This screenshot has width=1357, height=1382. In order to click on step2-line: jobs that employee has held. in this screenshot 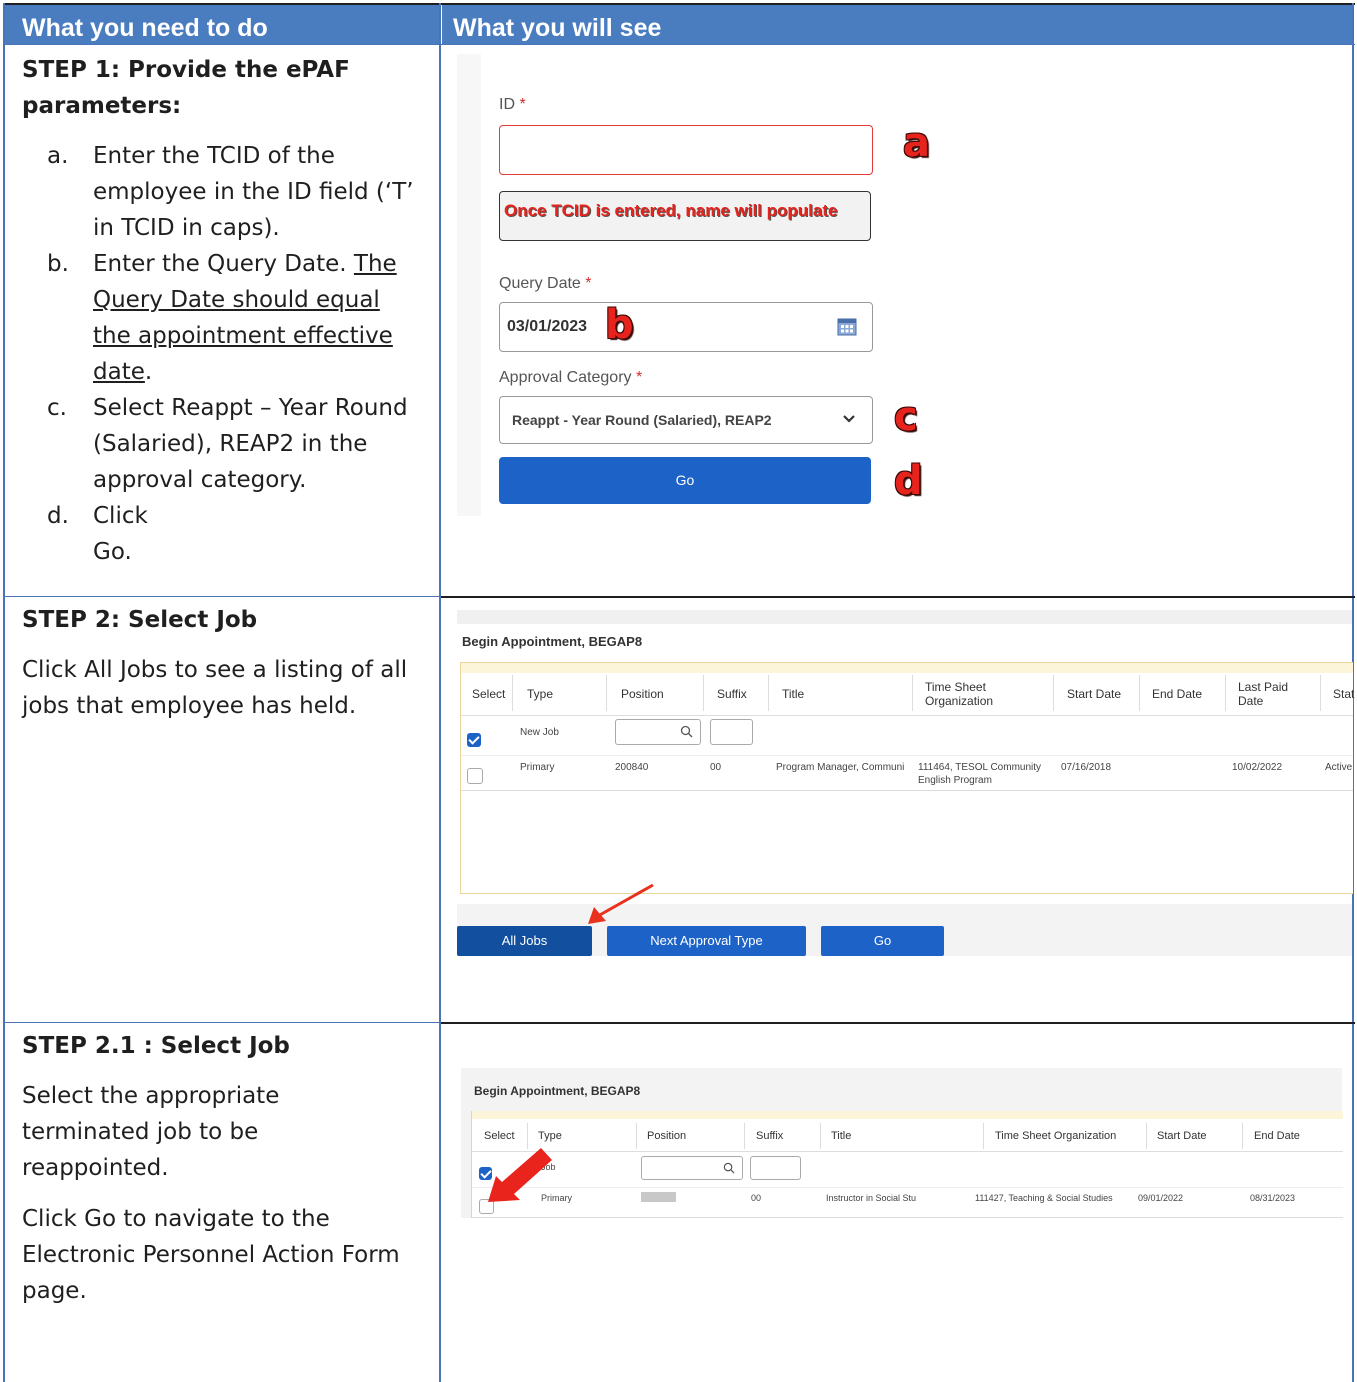, I will do `click(189, 706)`.